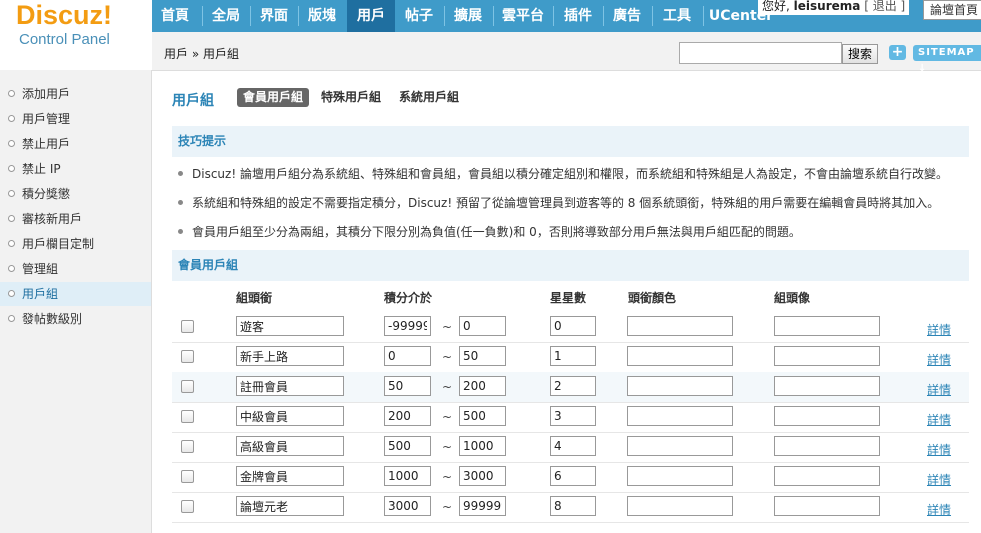 The width and height of the screenshot is (981, 533). Describe the element at coordinates (75, 244) in the screenshot. I see `sidebar-item-profile-fields: 用戶欄目定制` at that location.